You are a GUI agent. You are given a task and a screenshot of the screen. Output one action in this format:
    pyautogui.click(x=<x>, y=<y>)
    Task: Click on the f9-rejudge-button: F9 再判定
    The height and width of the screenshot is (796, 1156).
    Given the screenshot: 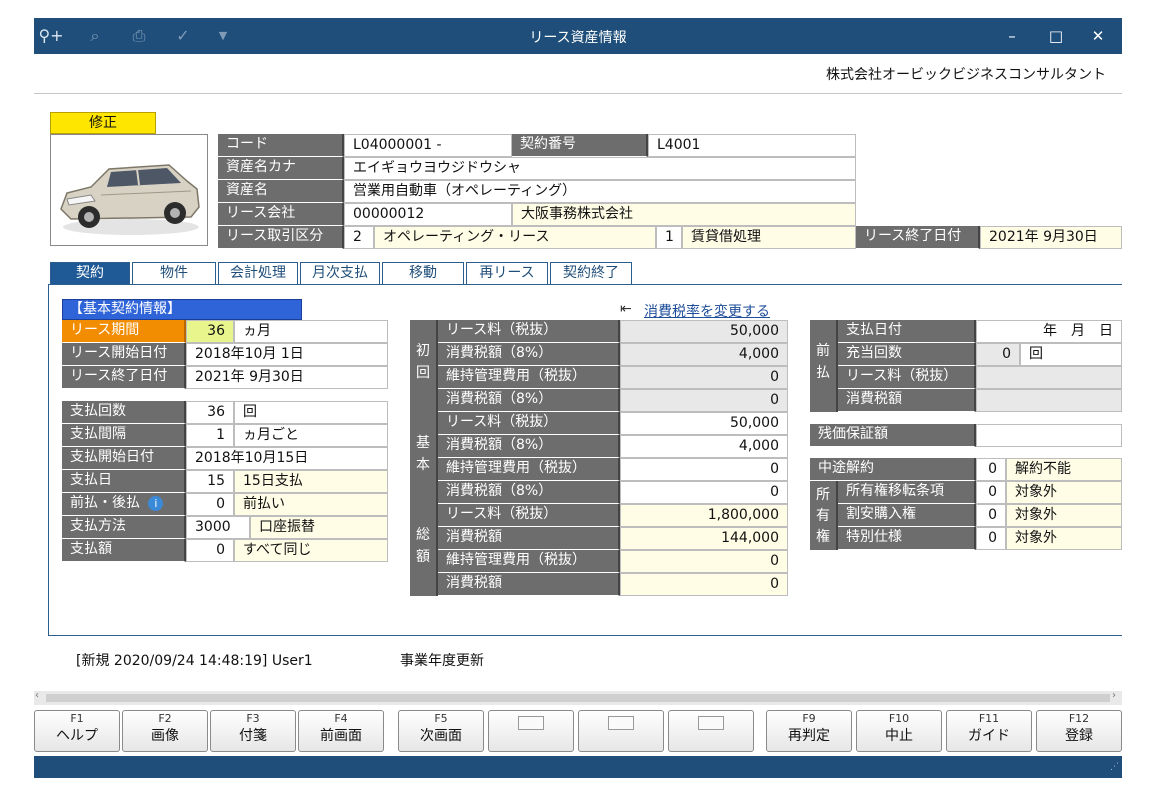 What is the action you would take?
    pyautogui.click(x=809, y=731)
    